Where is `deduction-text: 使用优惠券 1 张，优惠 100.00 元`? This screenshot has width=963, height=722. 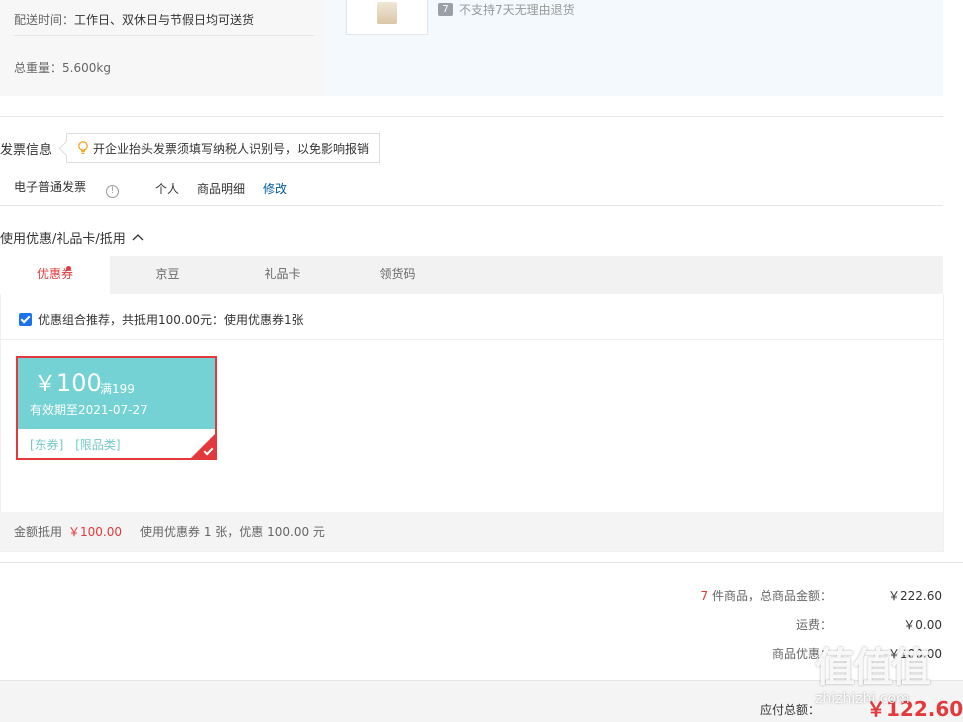 deduction-text: 使用优惠券 1 张，优惠 100.00 元 is located at coordinates (232, 532).